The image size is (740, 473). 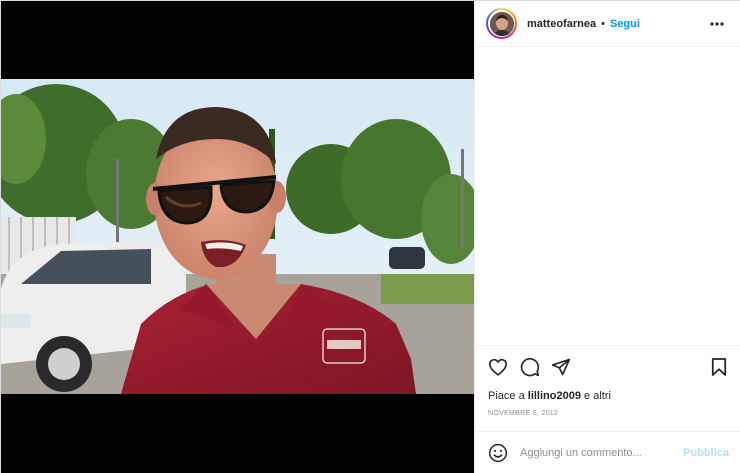 What do you see at coordinates (554, 396) in the screenshot?
I see `liker-username-link: lillino2009` at bounding box center [554, 396].